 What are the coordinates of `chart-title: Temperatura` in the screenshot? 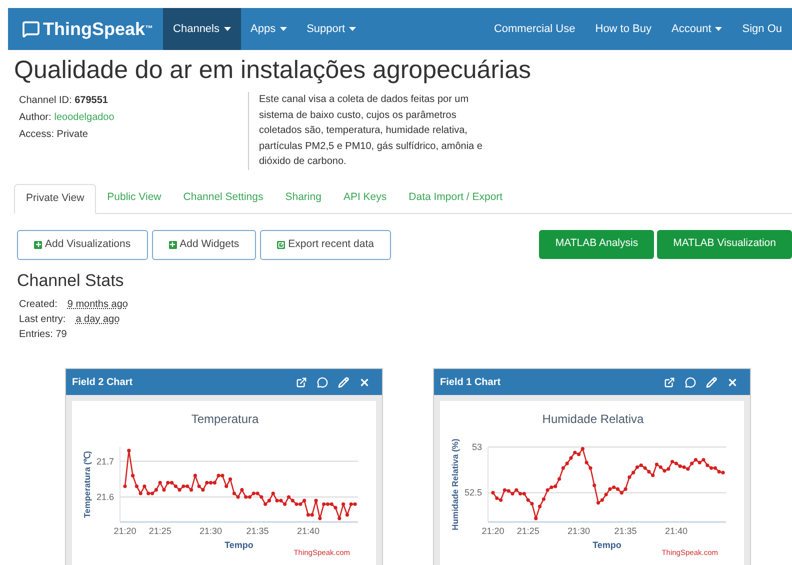 It's located at (225, 419).